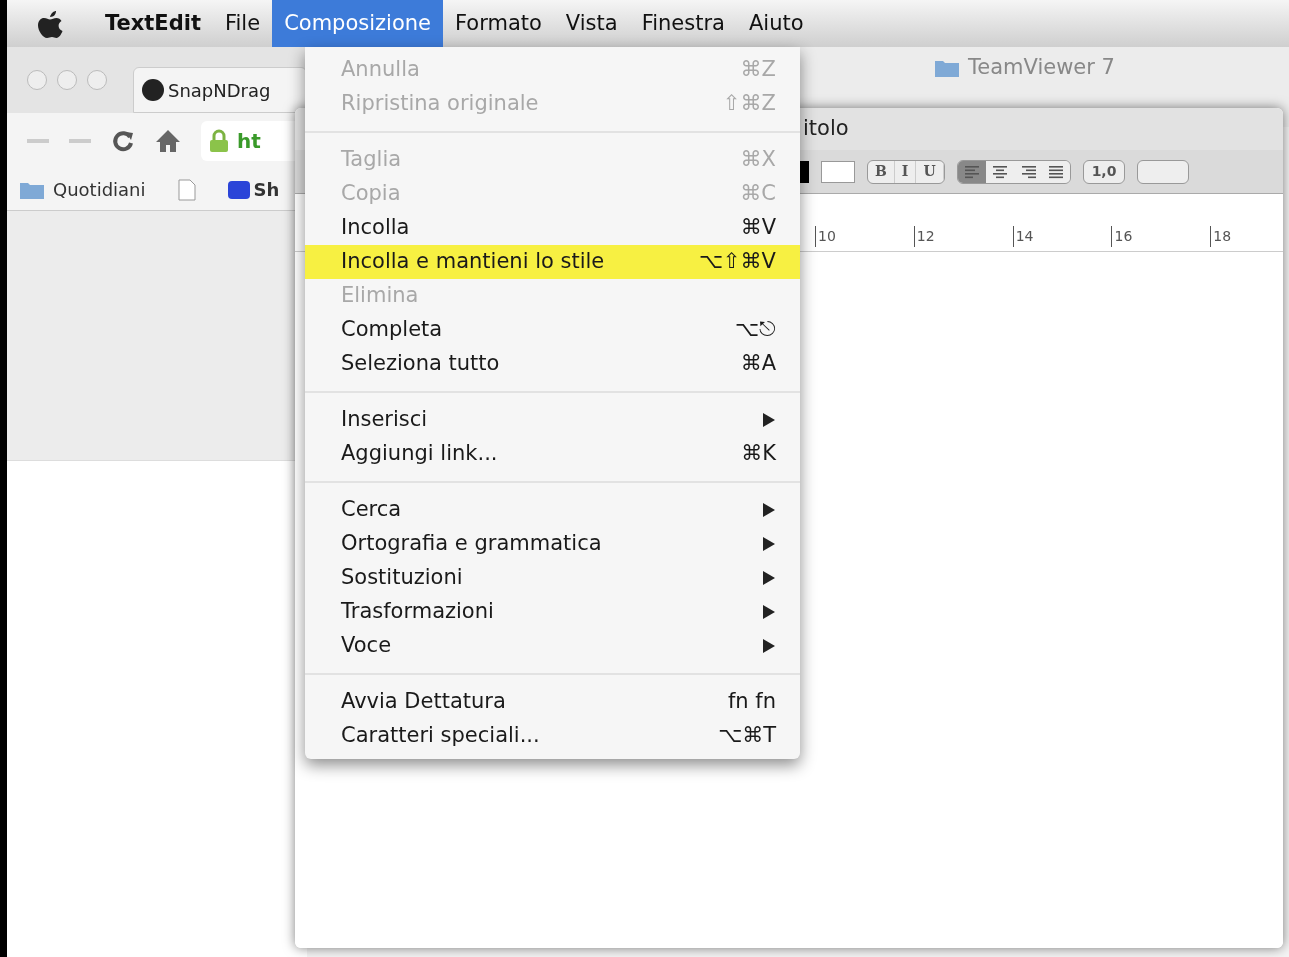 Image resolution: width=1289 pixels, height=957 pixels. I want to click on shortcut-label: ⌥⌘T, so click(746, 736).